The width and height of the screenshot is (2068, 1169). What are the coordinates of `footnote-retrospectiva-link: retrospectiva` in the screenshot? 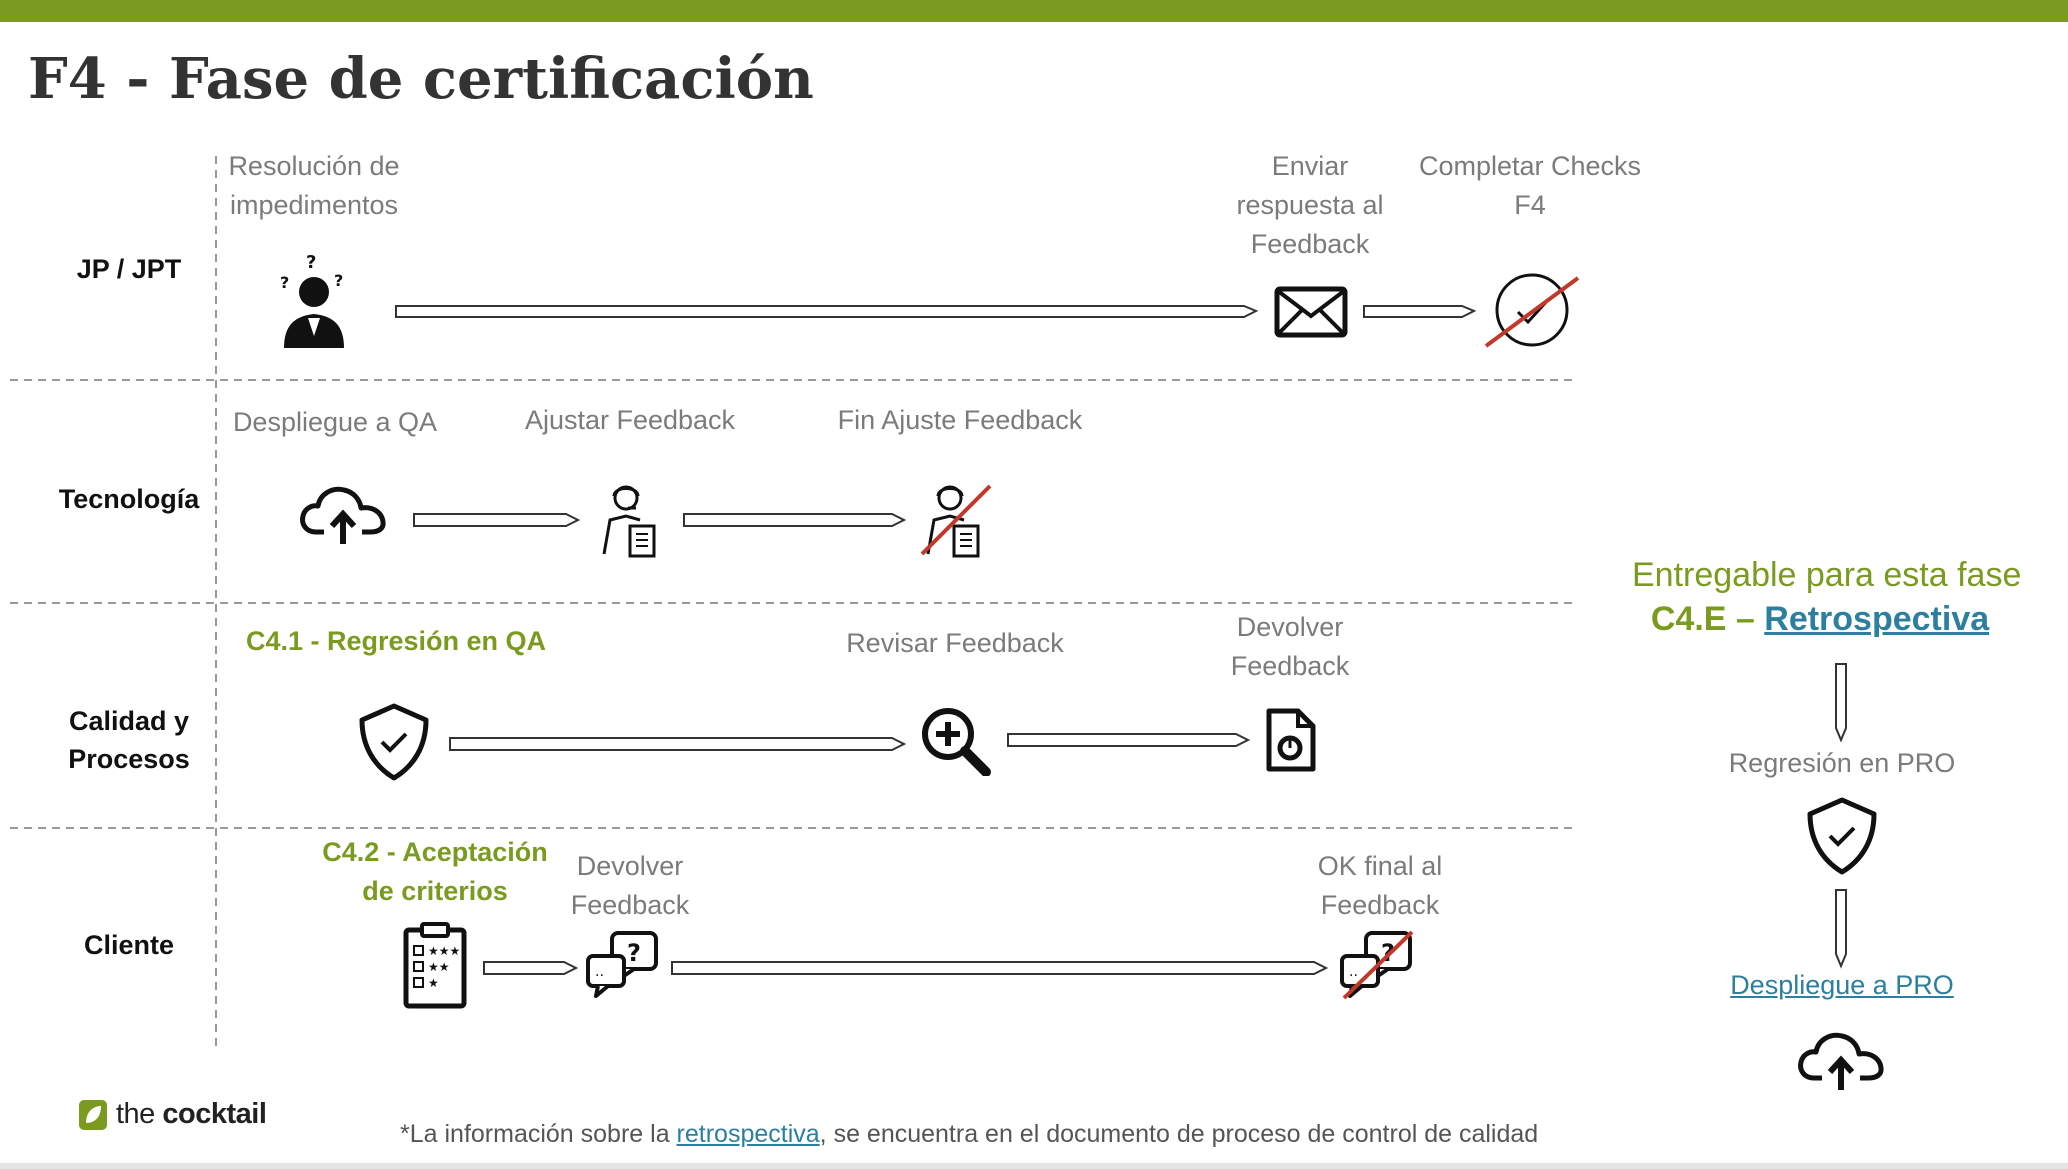 It's located at (748, 1134).